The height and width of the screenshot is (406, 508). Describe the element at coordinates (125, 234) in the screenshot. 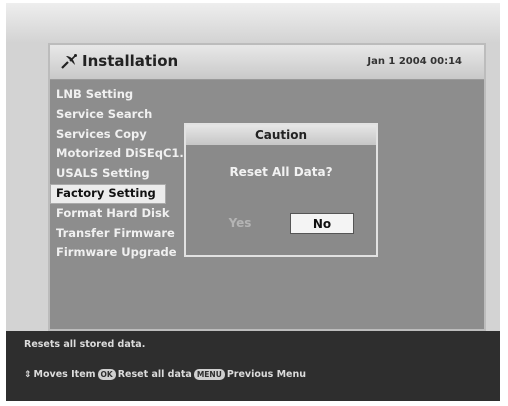

I see `menu-item-transfer-firmware: Transfer Firmware` at that location.